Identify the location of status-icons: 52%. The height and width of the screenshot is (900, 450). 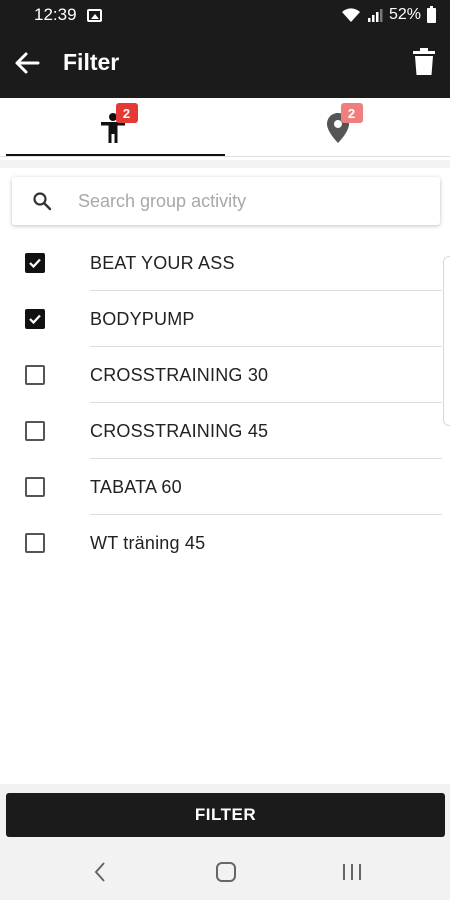
(388, 14).